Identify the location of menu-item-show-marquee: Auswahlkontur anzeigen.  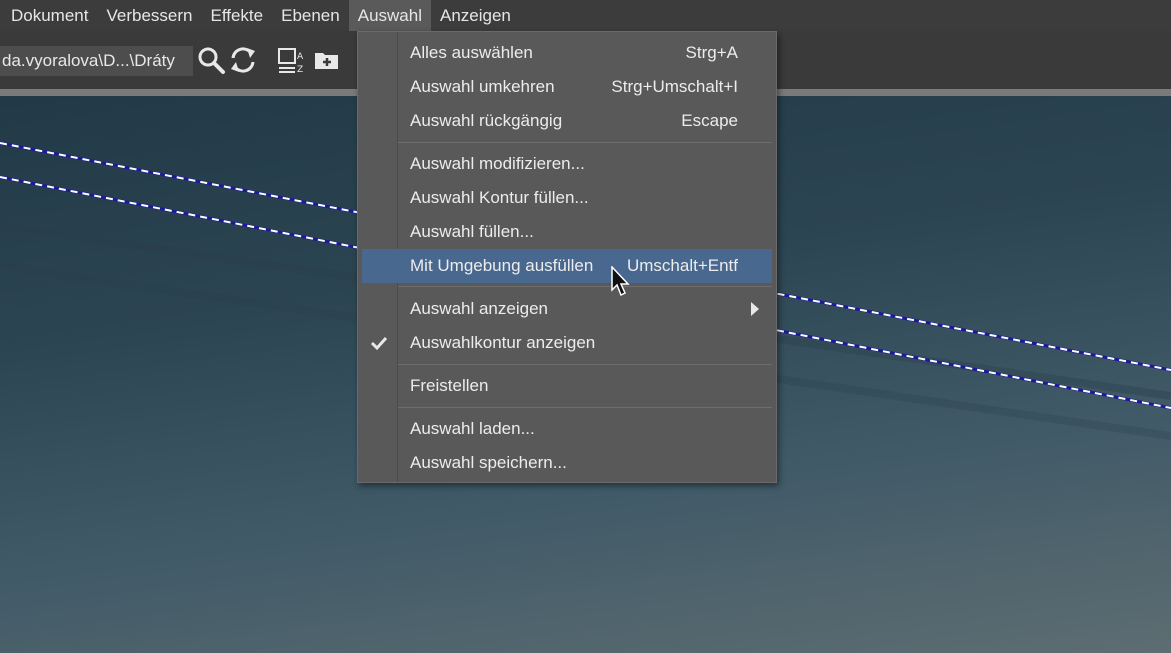
(567, 343).